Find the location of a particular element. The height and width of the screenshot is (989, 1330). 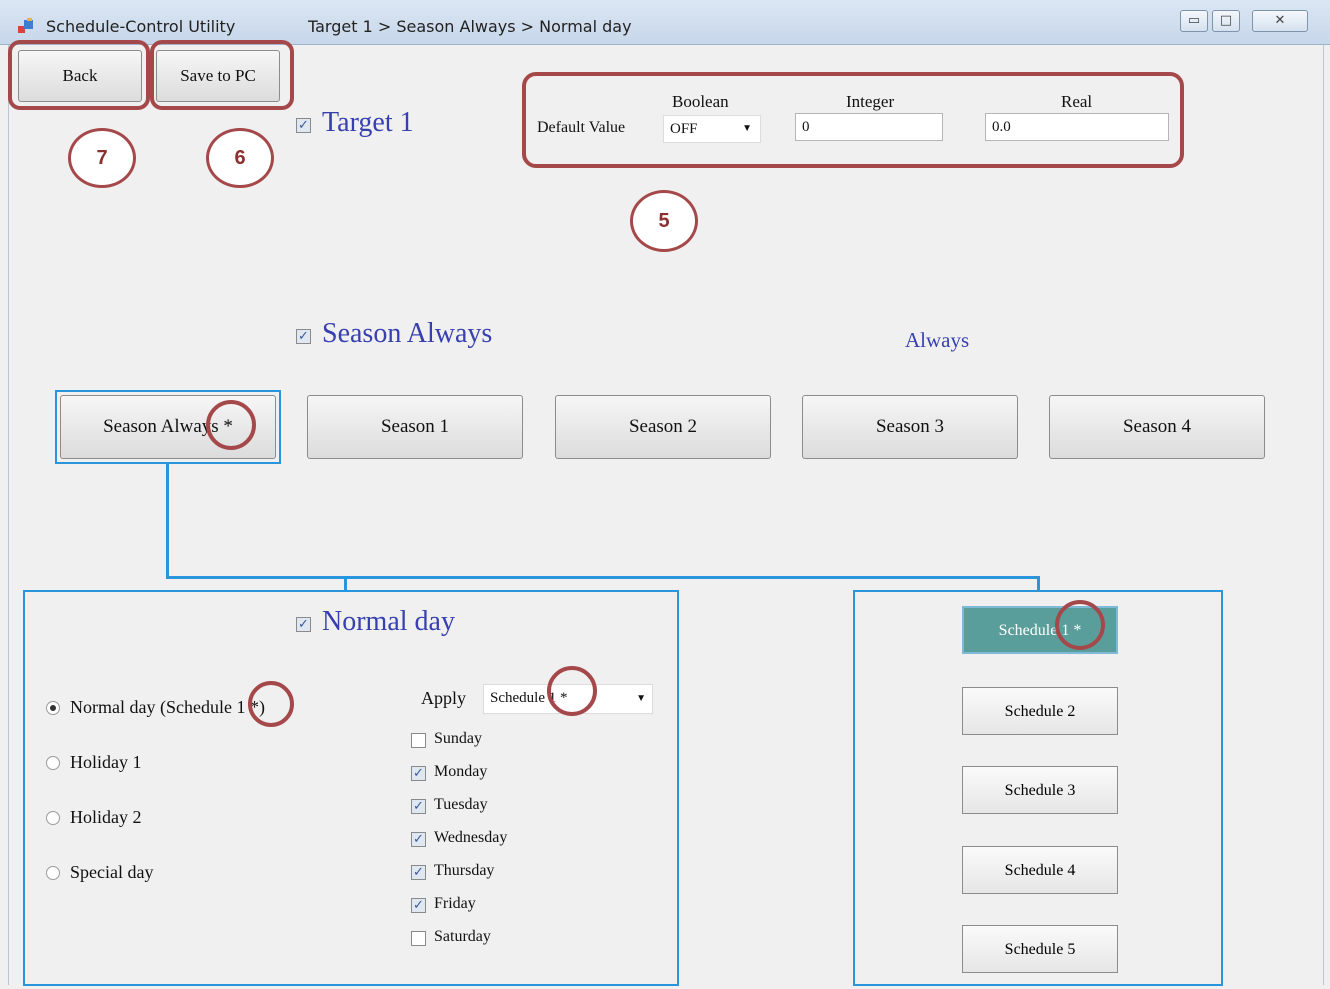

checkbox-sunday is located at coordinates (418, 740).